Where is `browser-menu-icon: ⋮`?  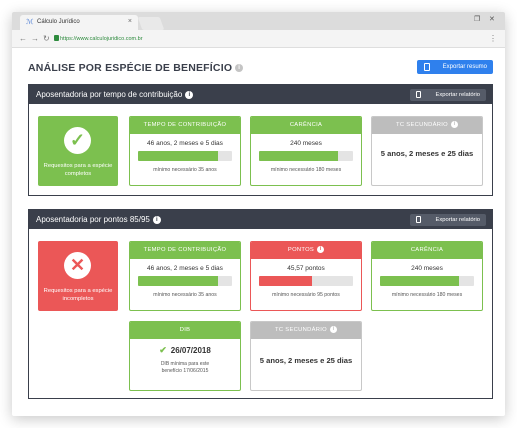 browser-menu-icon: ⋮ is located at coordinates (493, 39).